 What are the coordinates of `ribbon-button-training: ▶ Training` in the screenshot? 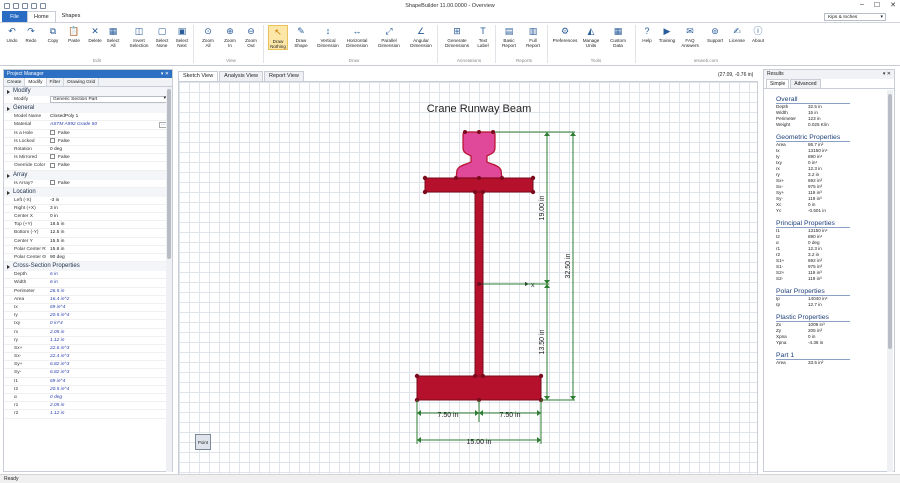 It's located at (667, 34).